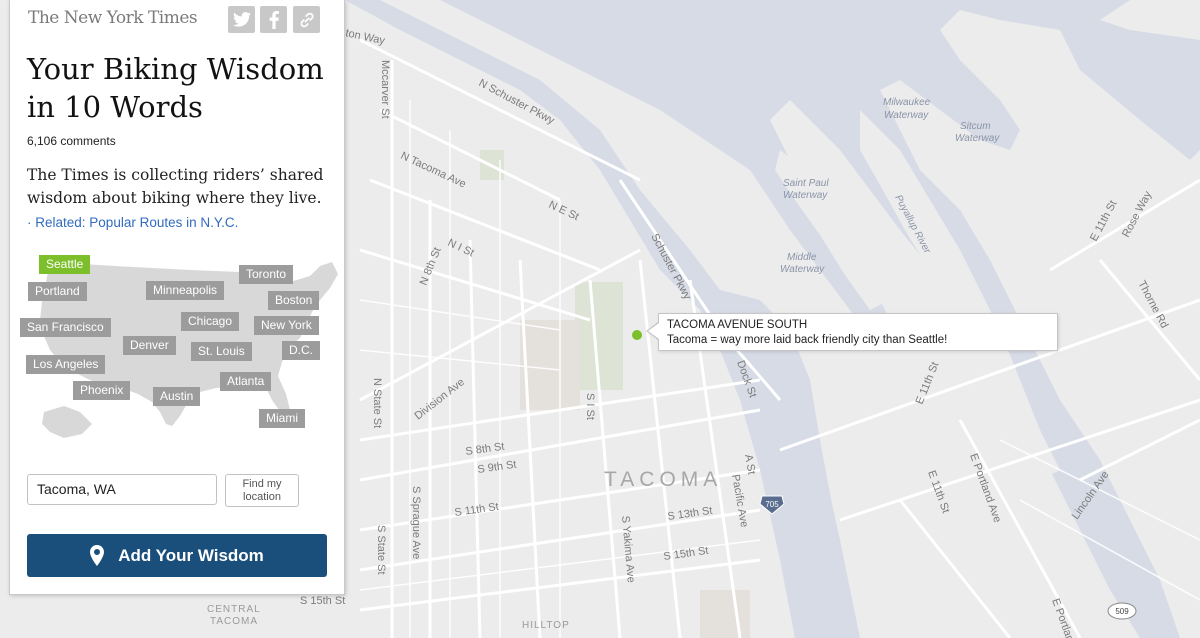  Describe the element at coordinates (191, 555) in the screenshot. I see `add-wisdom-label: Add Your Wisdom` at that location.